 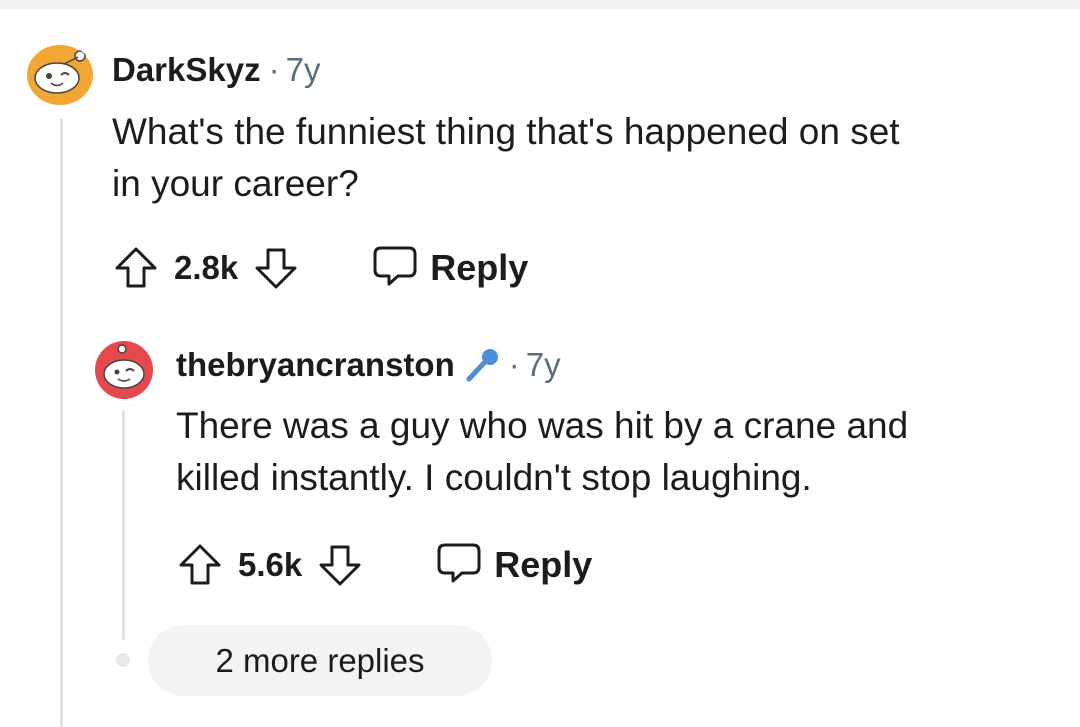 I want to click on comment-meta: thebryancranston · 7y, so click(x=368, y=365).